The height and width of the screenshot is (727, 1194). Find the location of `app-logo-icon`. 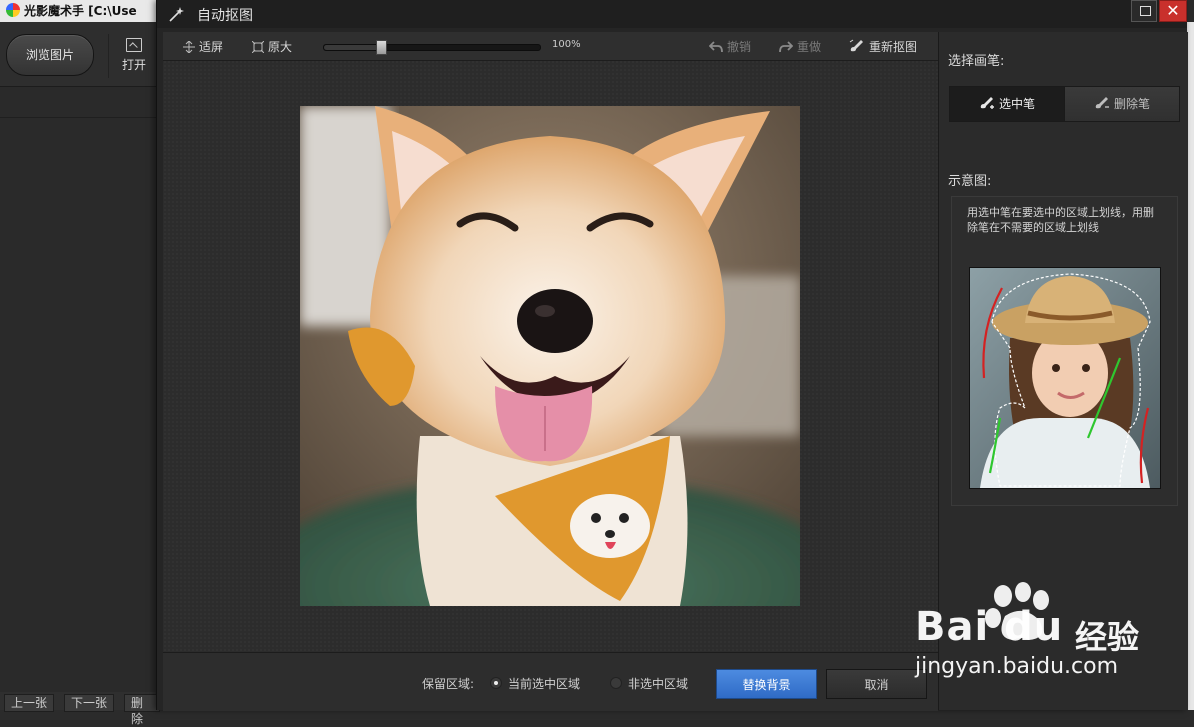

app-logo-icon is located at coordinates (13, 10).